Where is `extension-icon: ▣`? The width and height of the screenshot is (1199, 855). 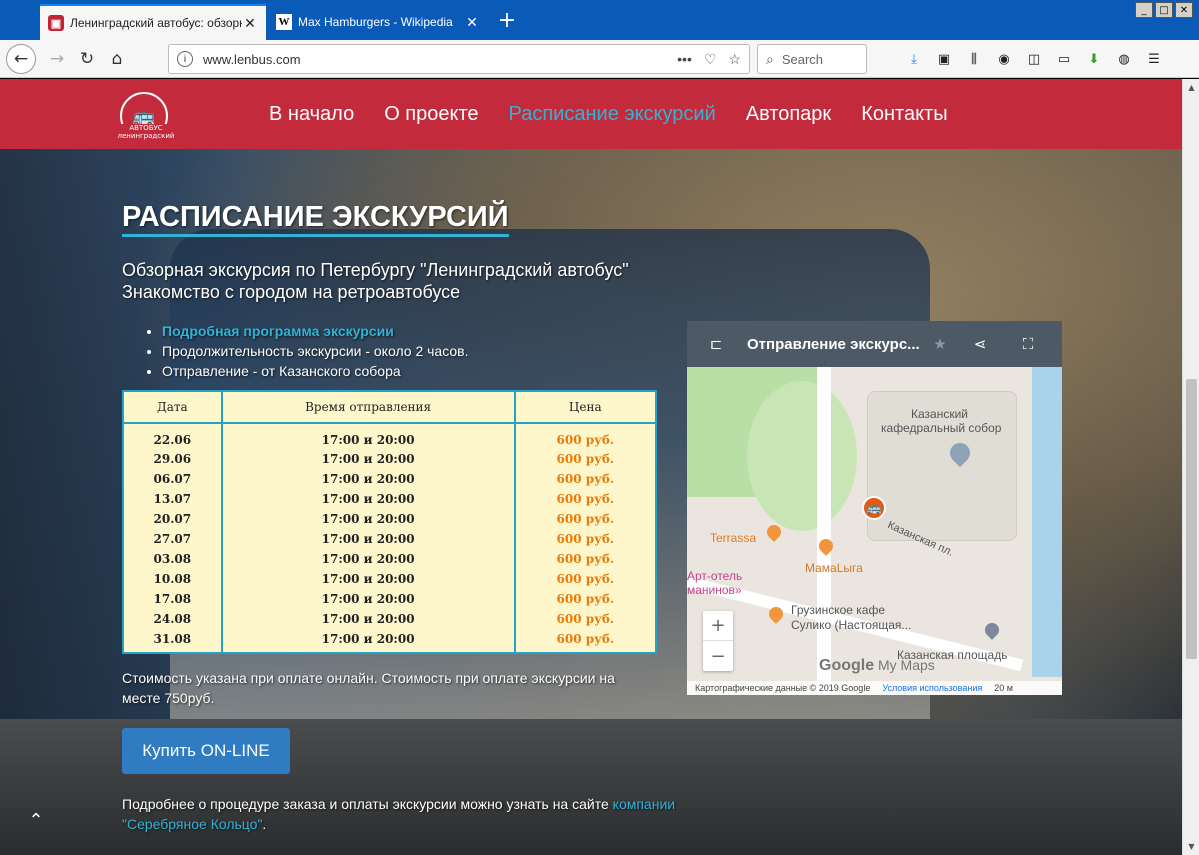 extension-icon: ▣ is located at coordinates (944, 59).